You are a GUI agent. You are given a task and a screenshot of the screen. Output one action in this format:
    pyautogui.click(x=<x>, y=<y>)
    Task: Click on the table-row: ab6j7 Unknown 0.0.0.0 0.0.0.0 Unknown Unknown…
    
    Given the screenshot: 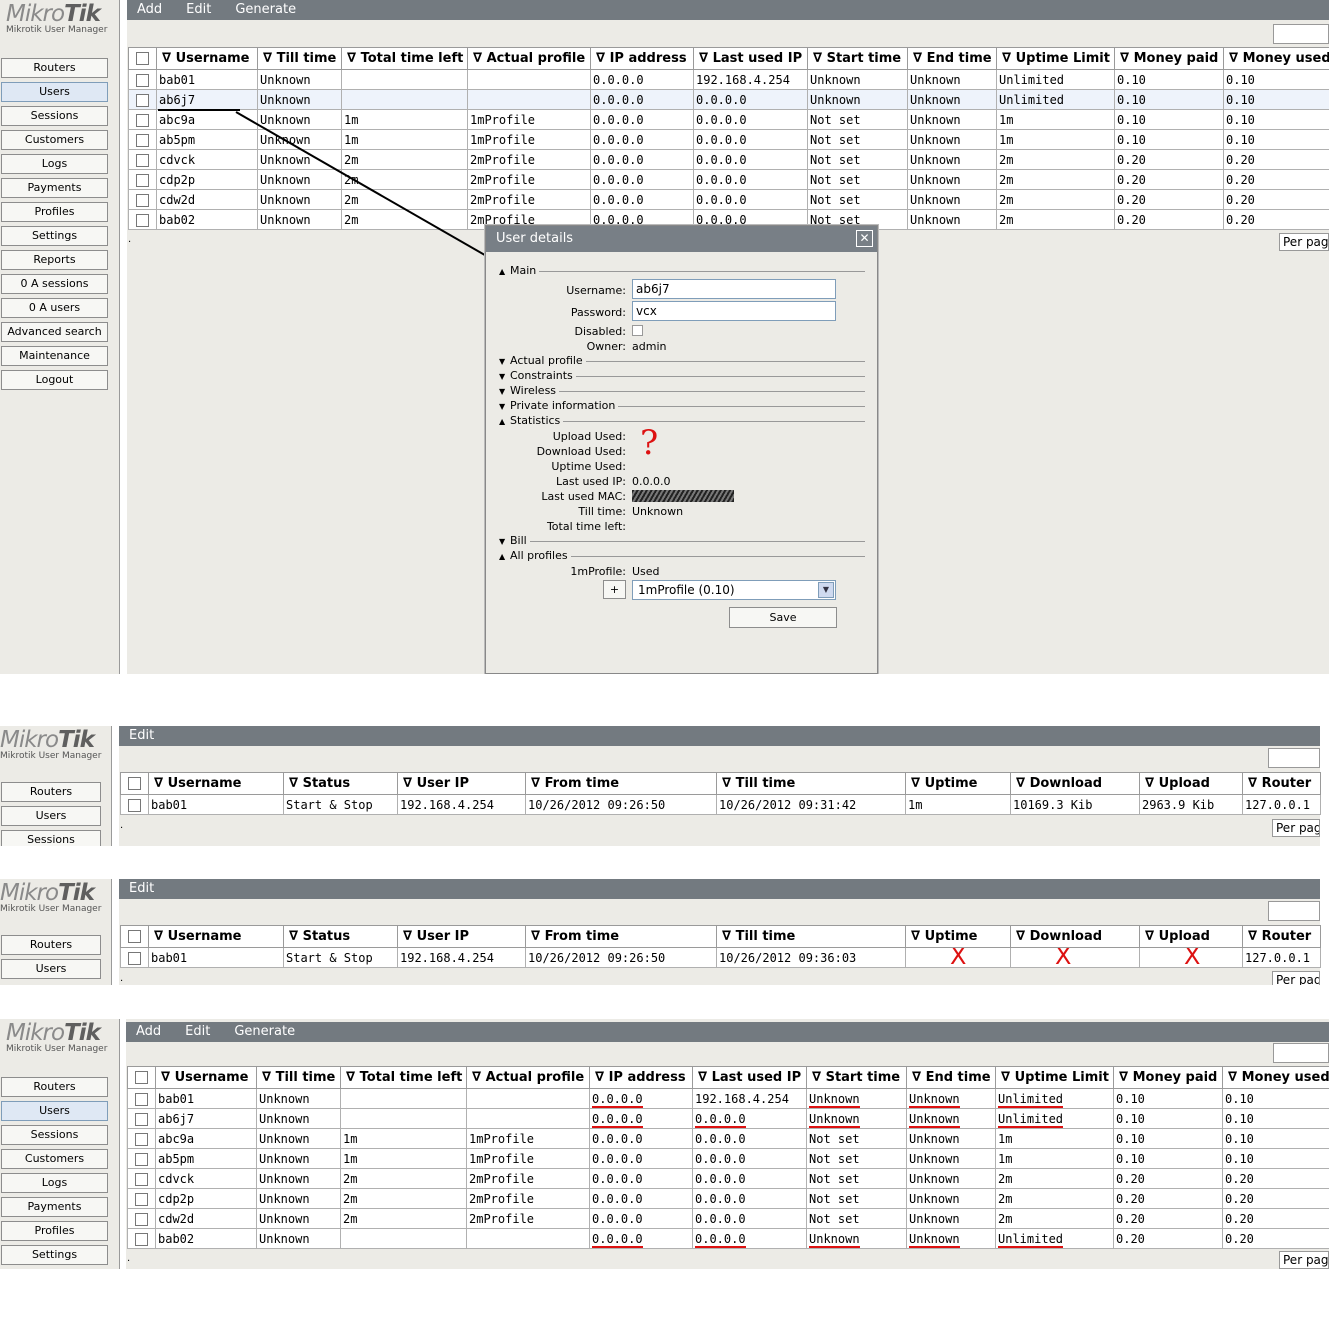 What is the action you would take?
    pyautogui.click(x=728, y=1118)
    